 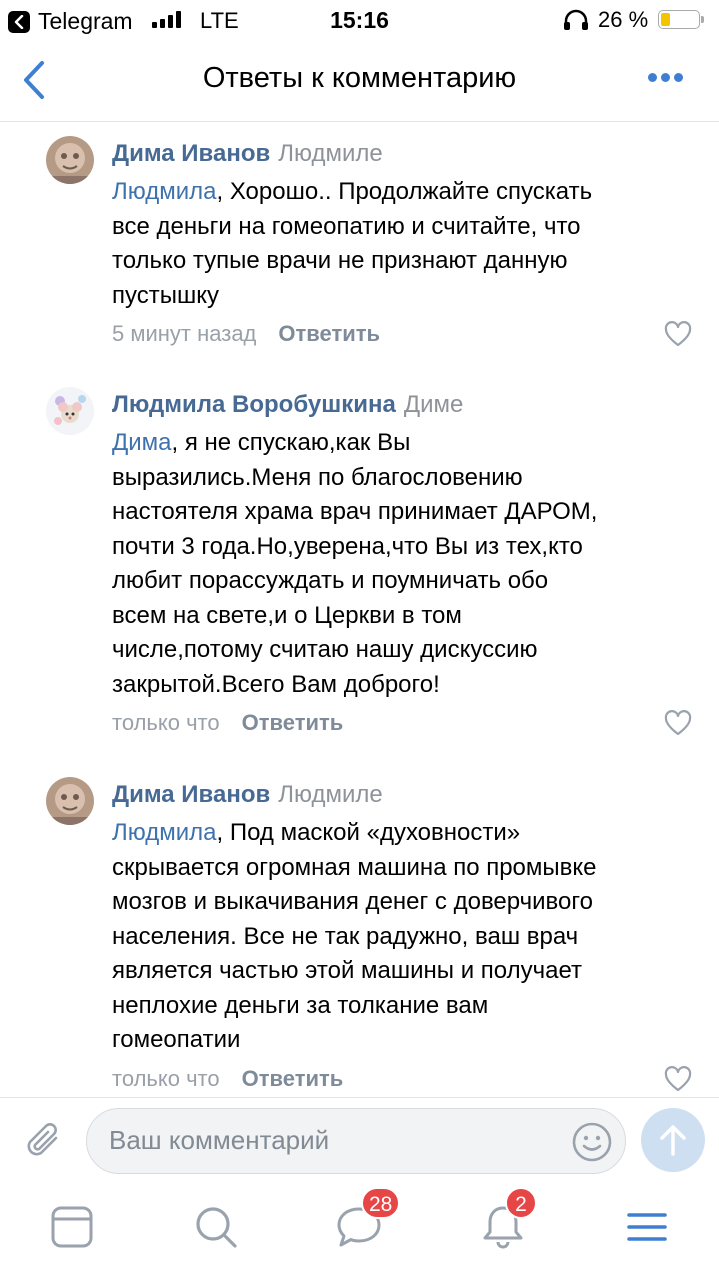 What do you see at coordinates (576, 22) in the screenshot?
I see `headphones-icon` at bounding box center [576, 22].